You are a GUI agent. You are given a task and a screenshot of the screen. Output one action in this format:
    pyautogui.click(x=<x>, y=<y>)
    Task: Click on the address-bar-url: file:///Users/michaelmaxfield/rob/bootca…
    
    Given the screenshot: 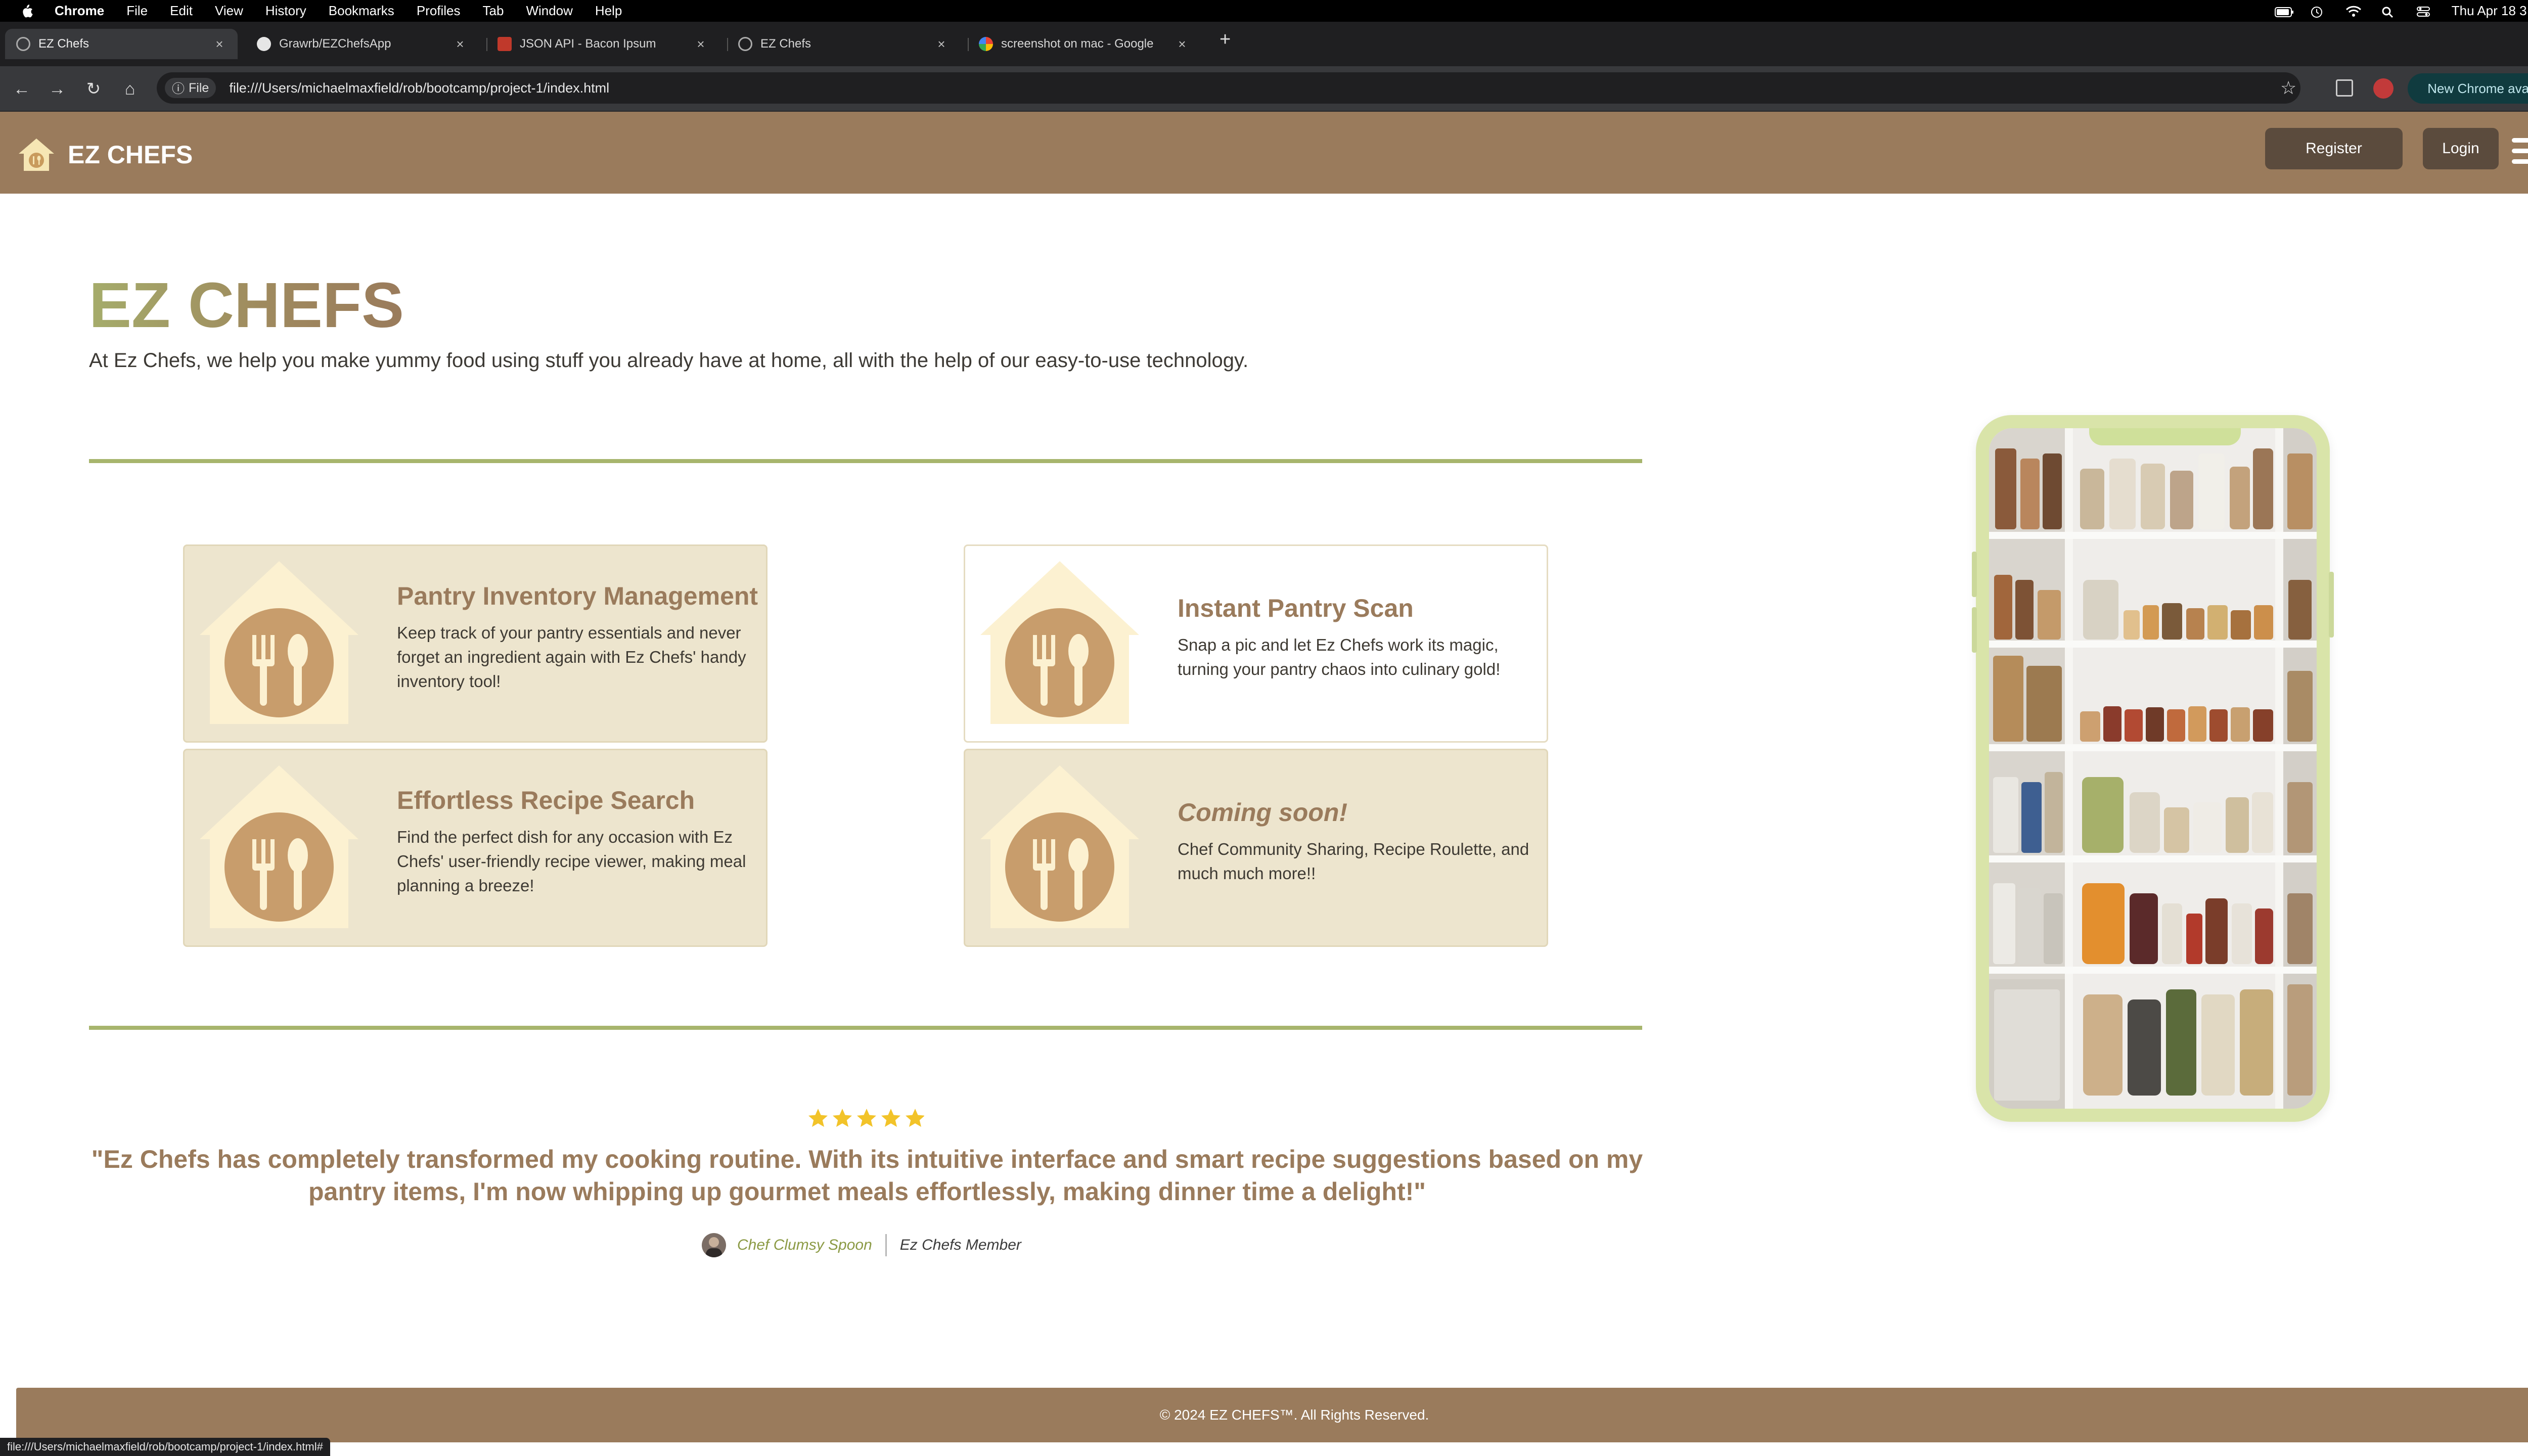 What is the action you would take?
    pyautogui.click(x=419, y=88)
    